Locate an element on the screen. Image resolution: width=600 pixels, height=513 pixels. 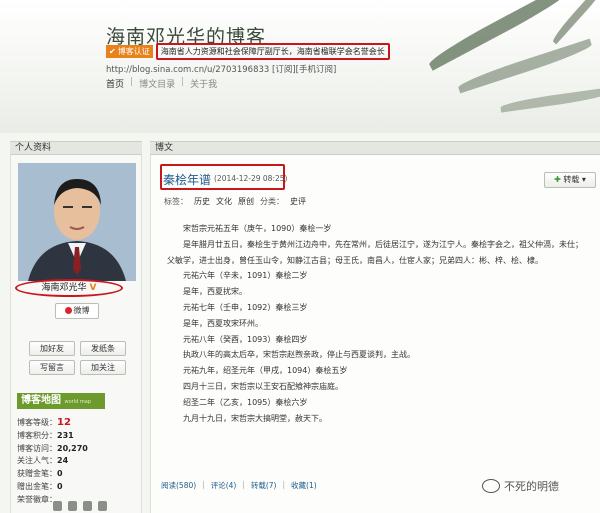
tag-original: 原创 is located at coordinates (246, 201).